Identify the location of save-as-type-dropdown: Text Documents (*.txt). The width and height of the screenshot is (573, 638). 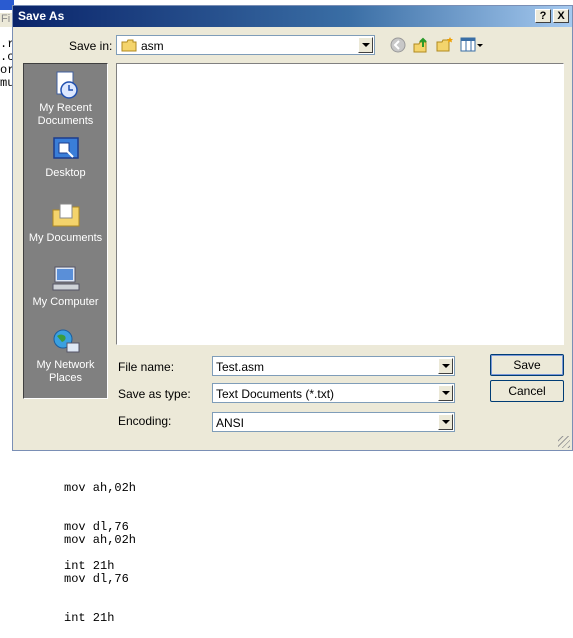
(333, 393).